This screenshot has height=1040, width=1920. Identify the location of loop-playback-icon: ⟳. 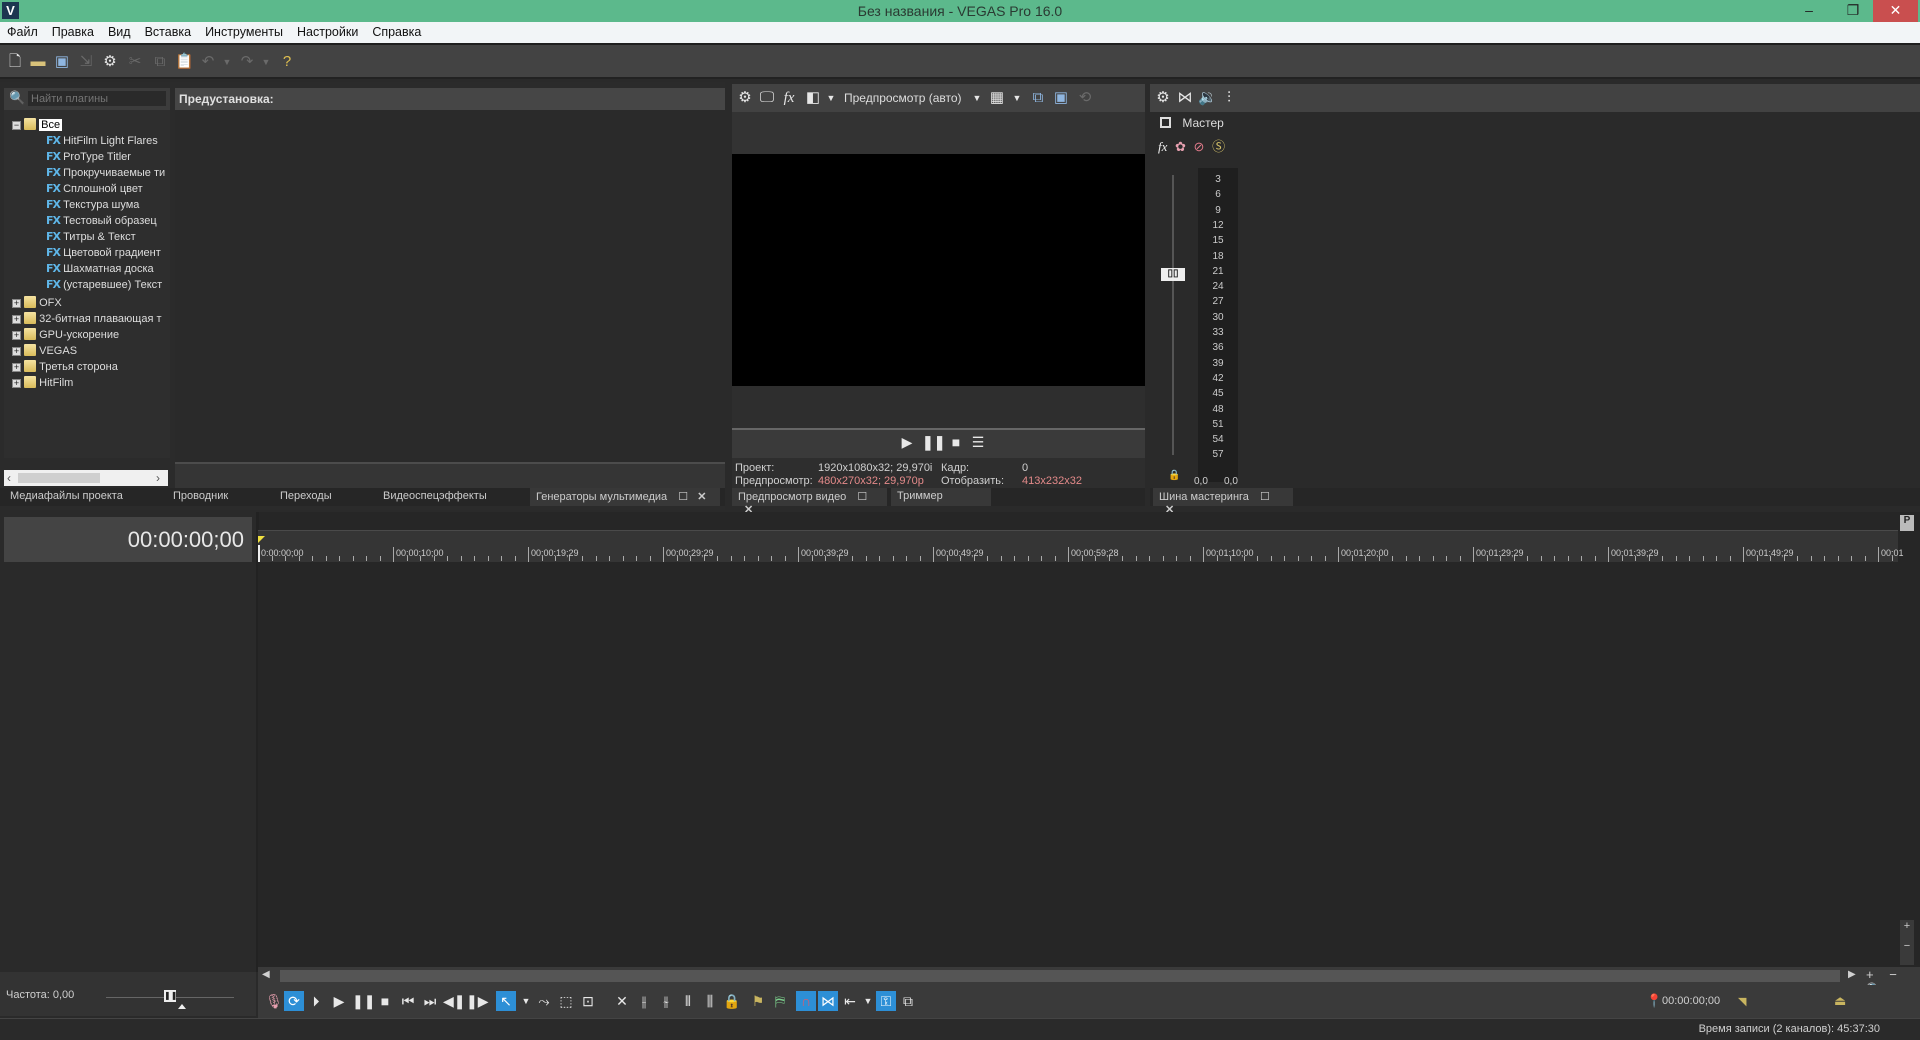
(294, 1001).